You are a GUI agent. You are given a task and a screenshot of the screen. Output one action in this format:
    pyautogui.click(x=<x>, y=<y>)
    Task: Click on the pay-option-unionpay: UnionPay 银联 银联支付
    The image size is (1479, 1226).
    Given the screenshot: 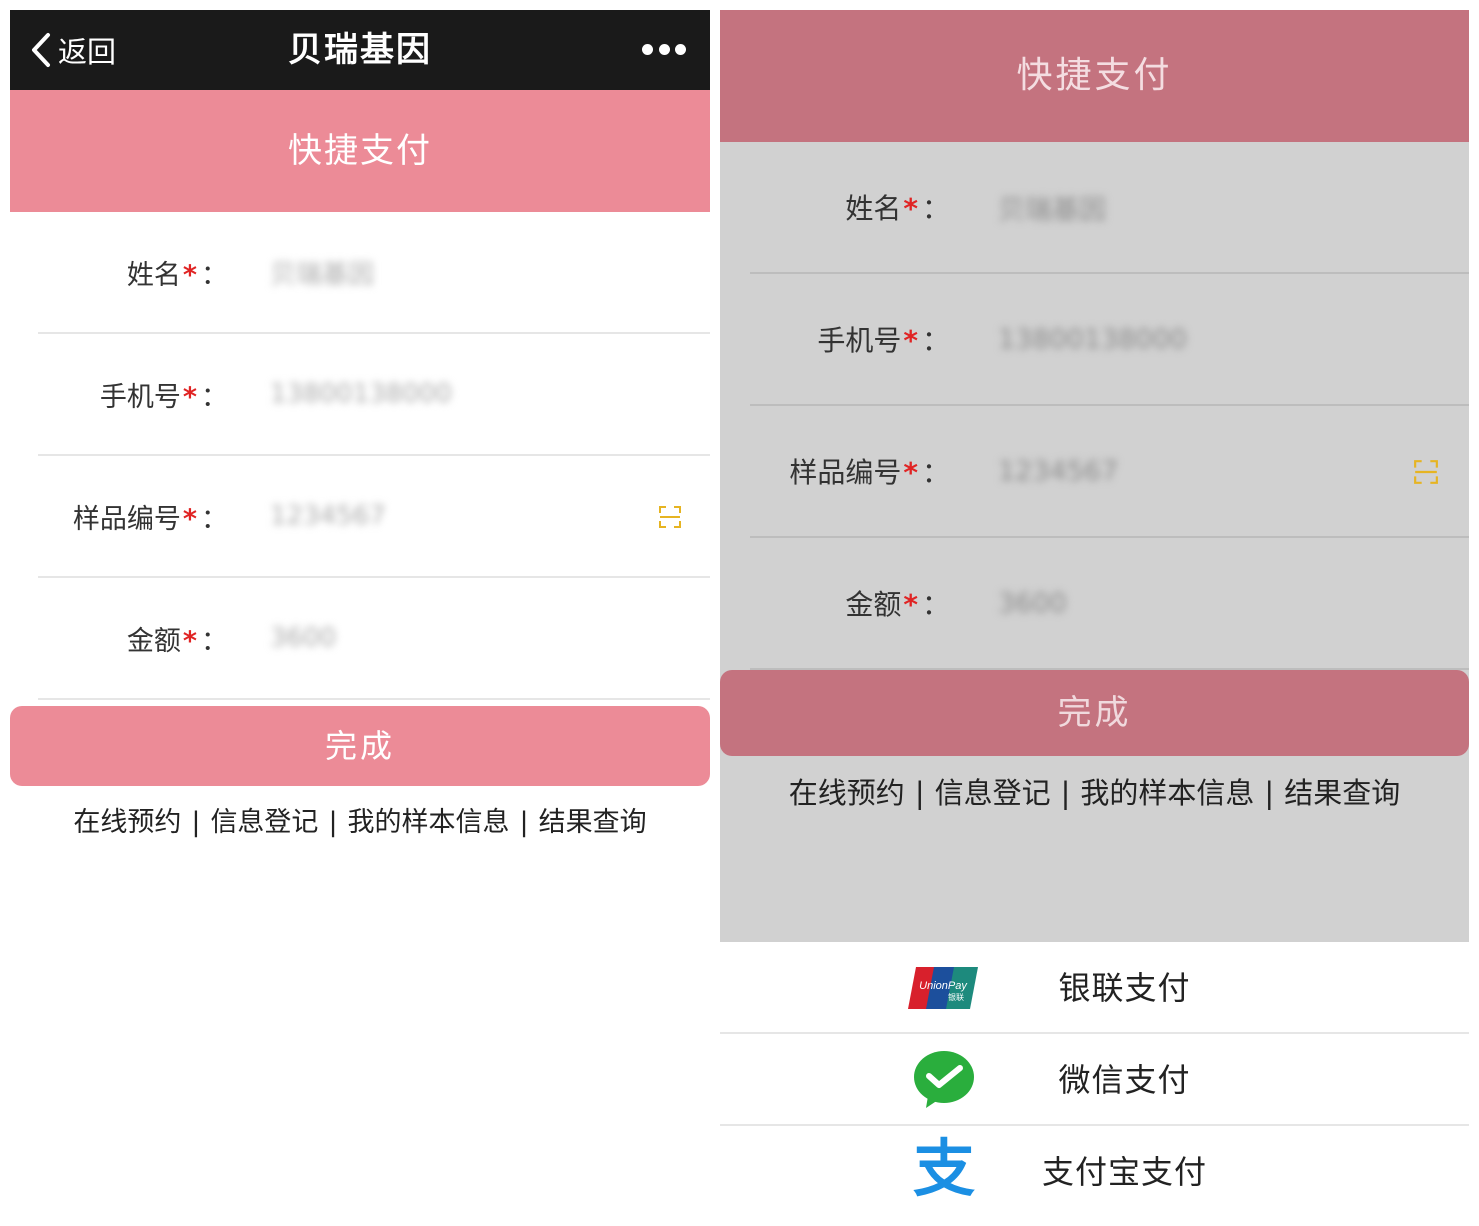 What is the action you would take?
    pyautogui.click(x=1094, y=988)
    